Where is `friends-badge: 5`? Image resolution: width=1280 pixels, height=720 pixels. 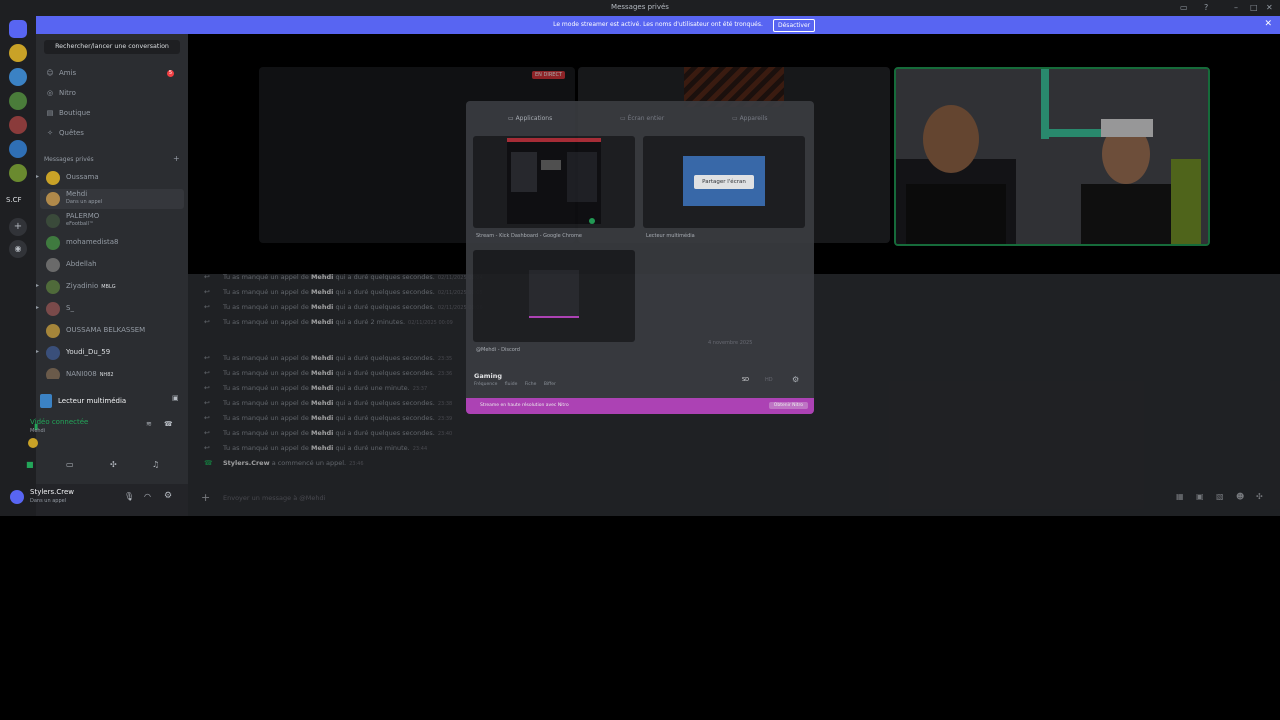 friends-badge: 5 is located at coordinates (170, 73).